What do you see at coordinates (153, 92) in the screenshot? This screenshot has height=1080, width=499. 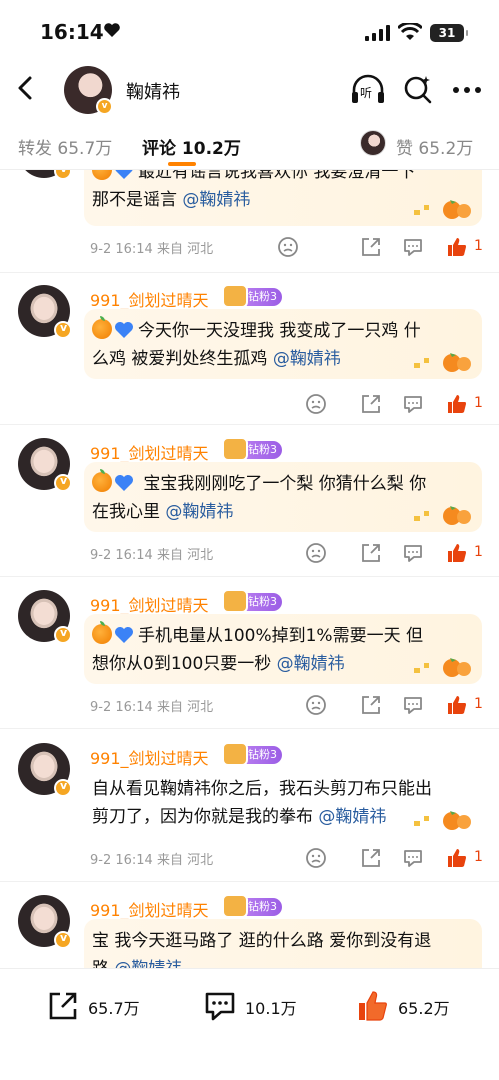 I see `page-title: 鞠婧祎` at bounding box center [153, 92].